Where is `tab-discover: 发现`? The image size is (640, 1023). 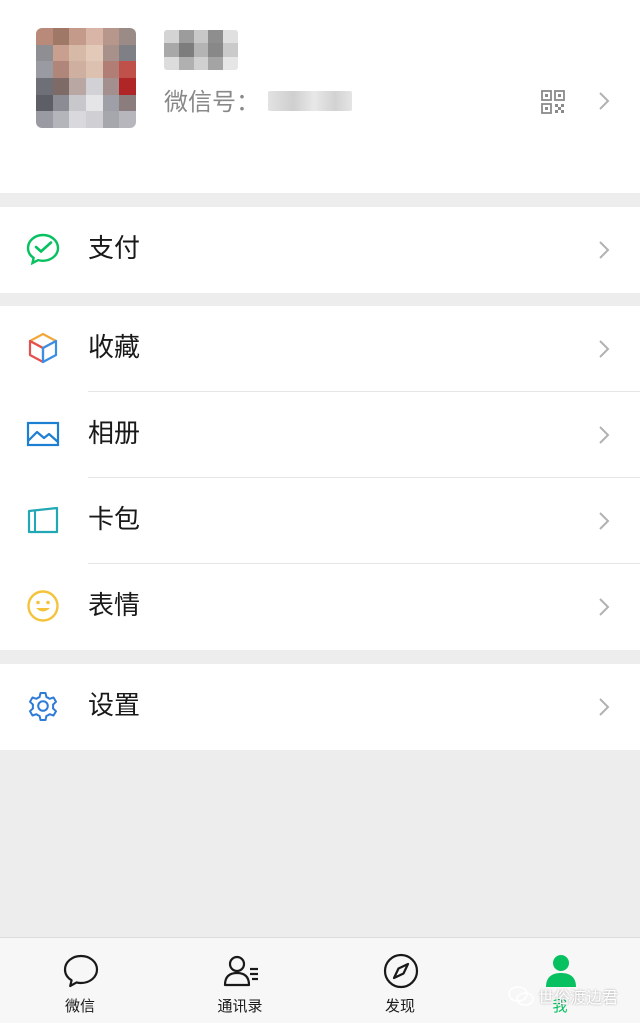 tab-discover: 发现 is located at coordinates (400, 980).